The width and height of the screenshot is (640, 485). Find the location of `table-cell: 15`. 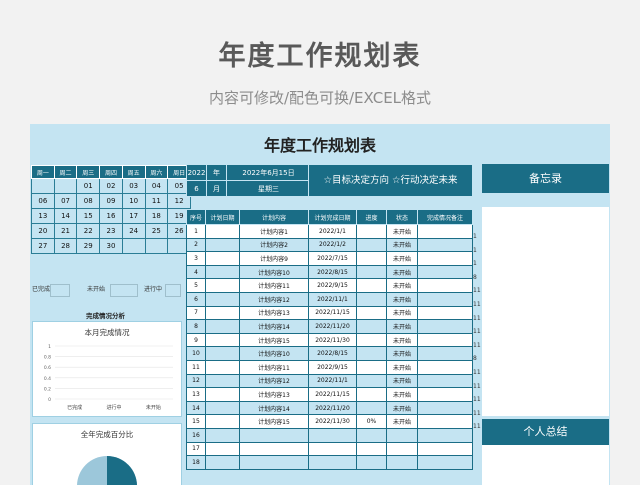

table-cell: 15 is located at coordinates (196, 421).